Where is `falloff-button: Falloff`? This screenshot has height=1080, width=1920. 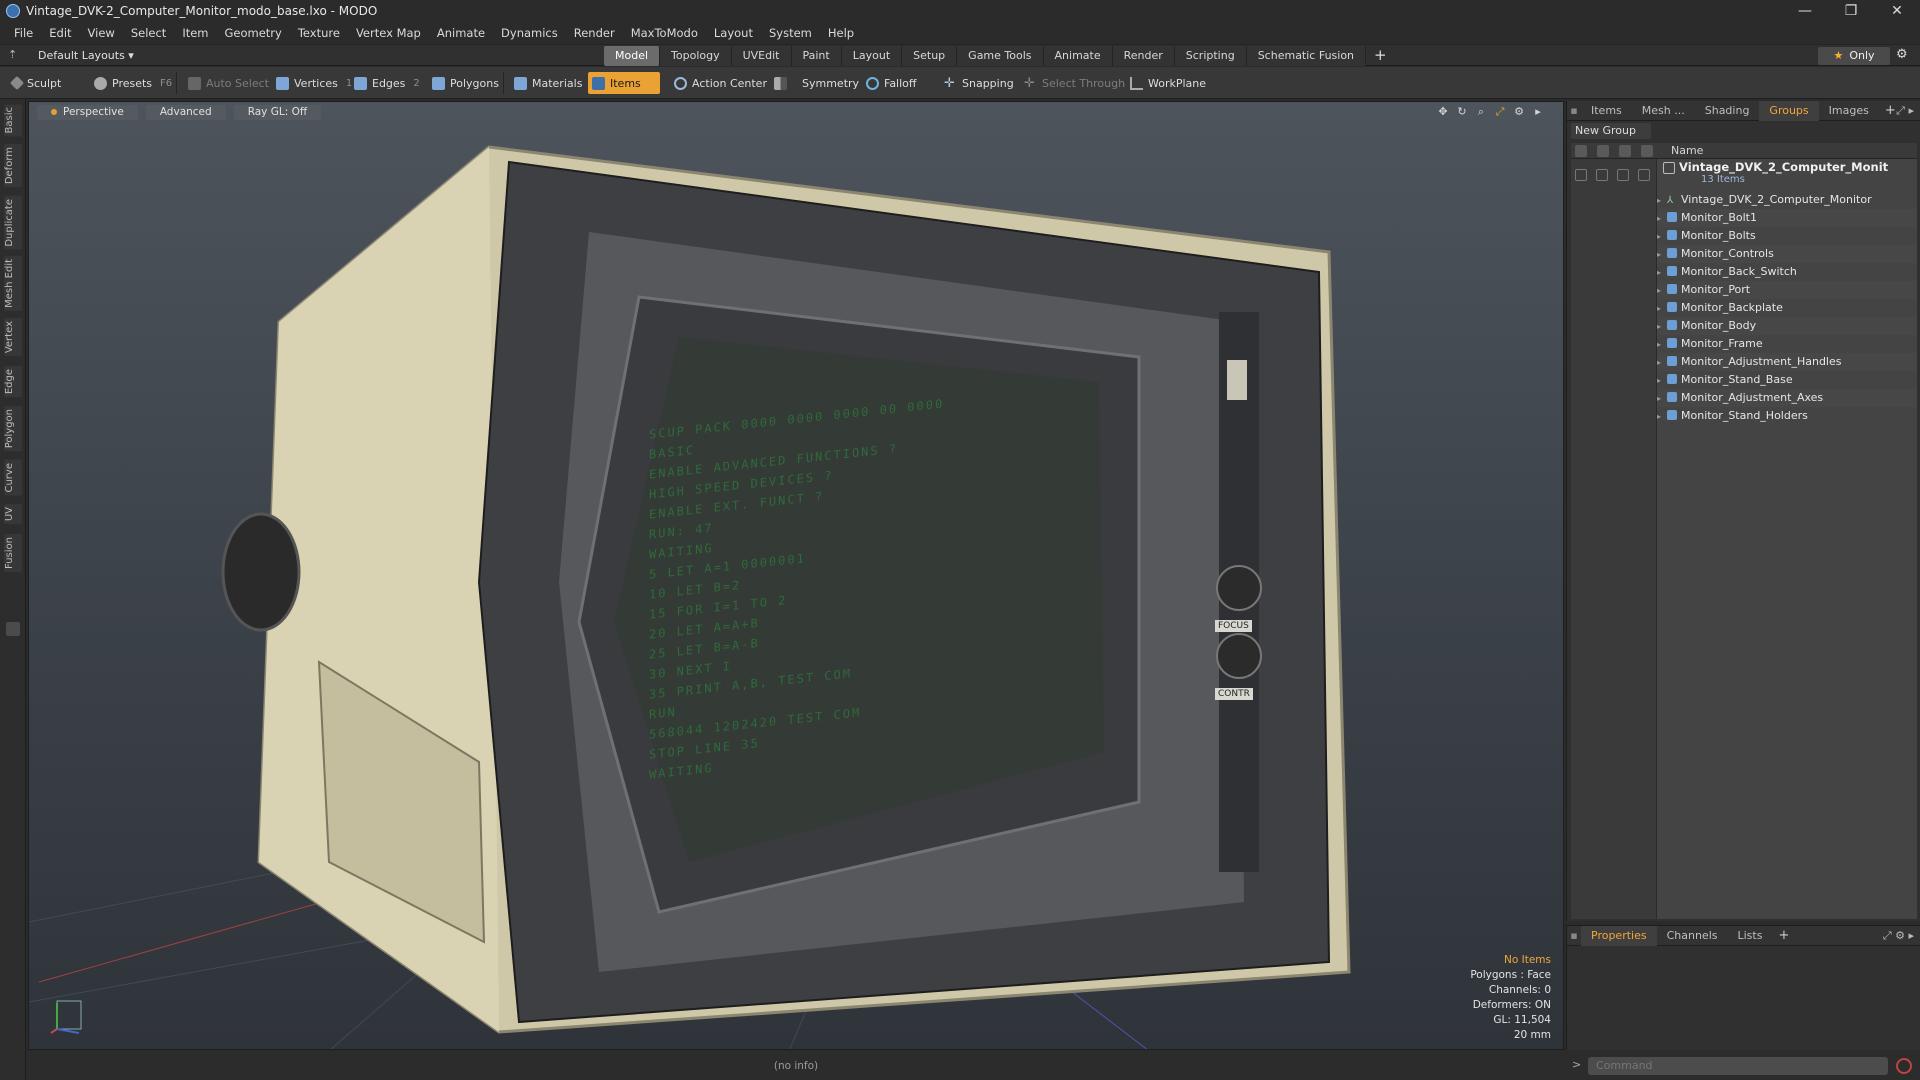
falloff-button: Falloff is located at coordinates (891, 83).